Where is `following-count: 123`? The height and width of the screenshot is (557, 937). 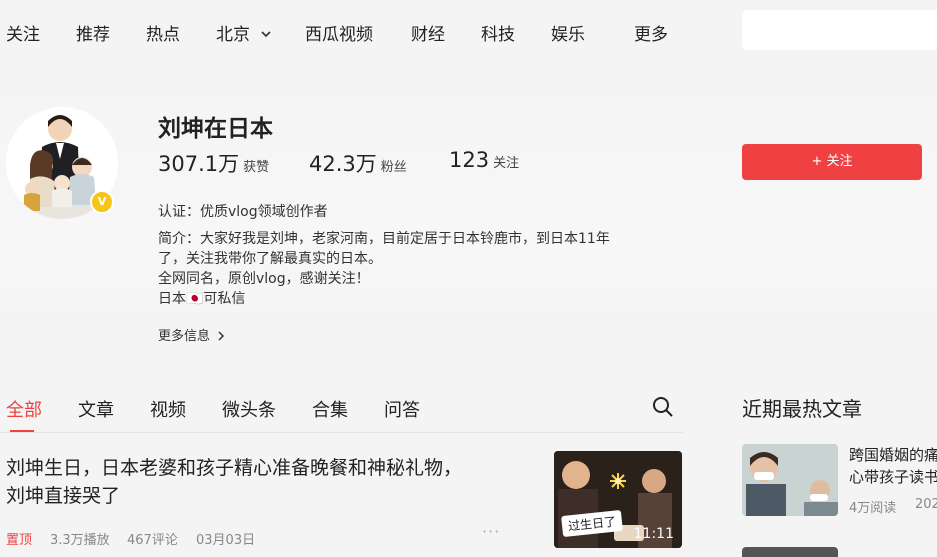 following-count: 123 is located at coordinates (469, 160).